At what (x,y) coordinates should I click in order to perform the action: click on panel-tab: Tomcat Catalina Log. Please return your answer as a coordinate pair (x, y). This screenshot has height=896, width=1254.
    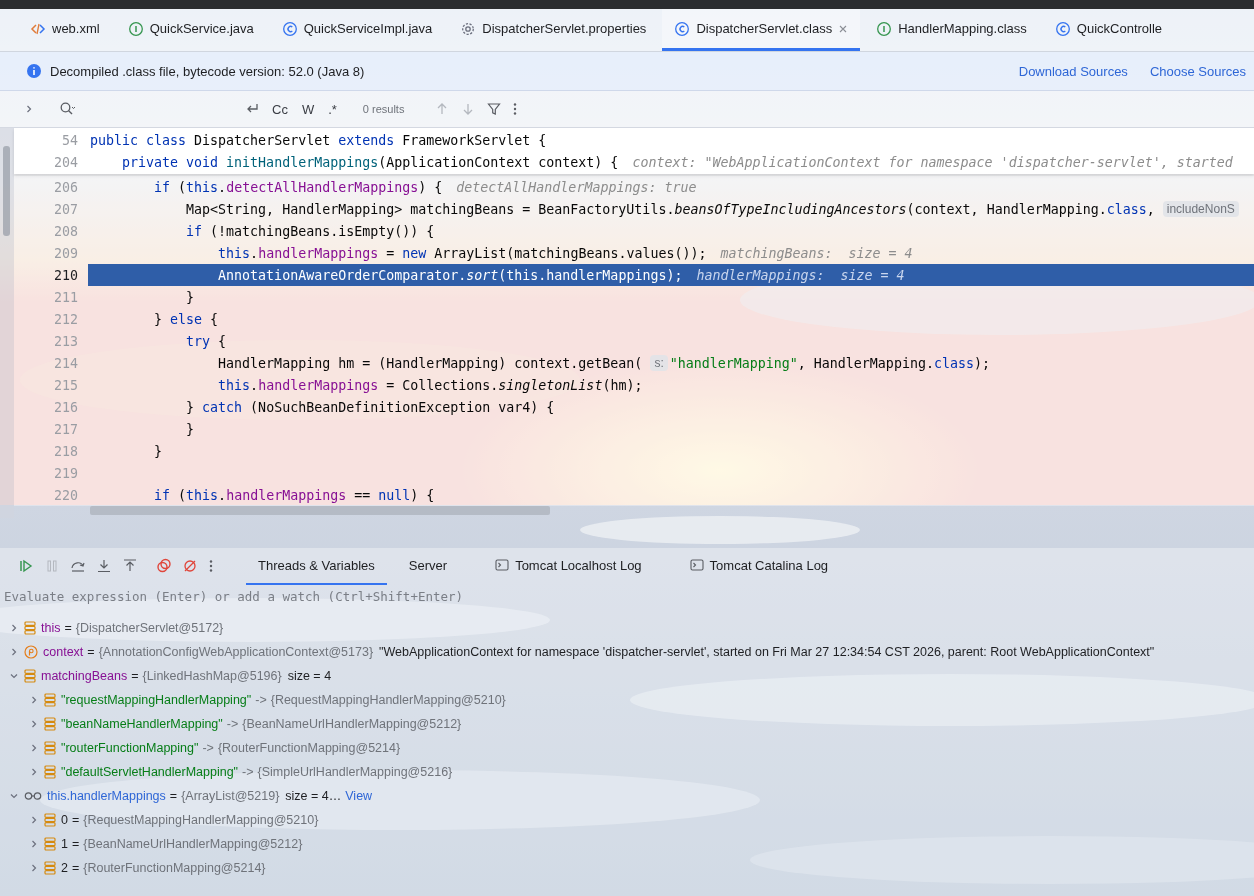
    Looking at the image, I should click on (759, 566).